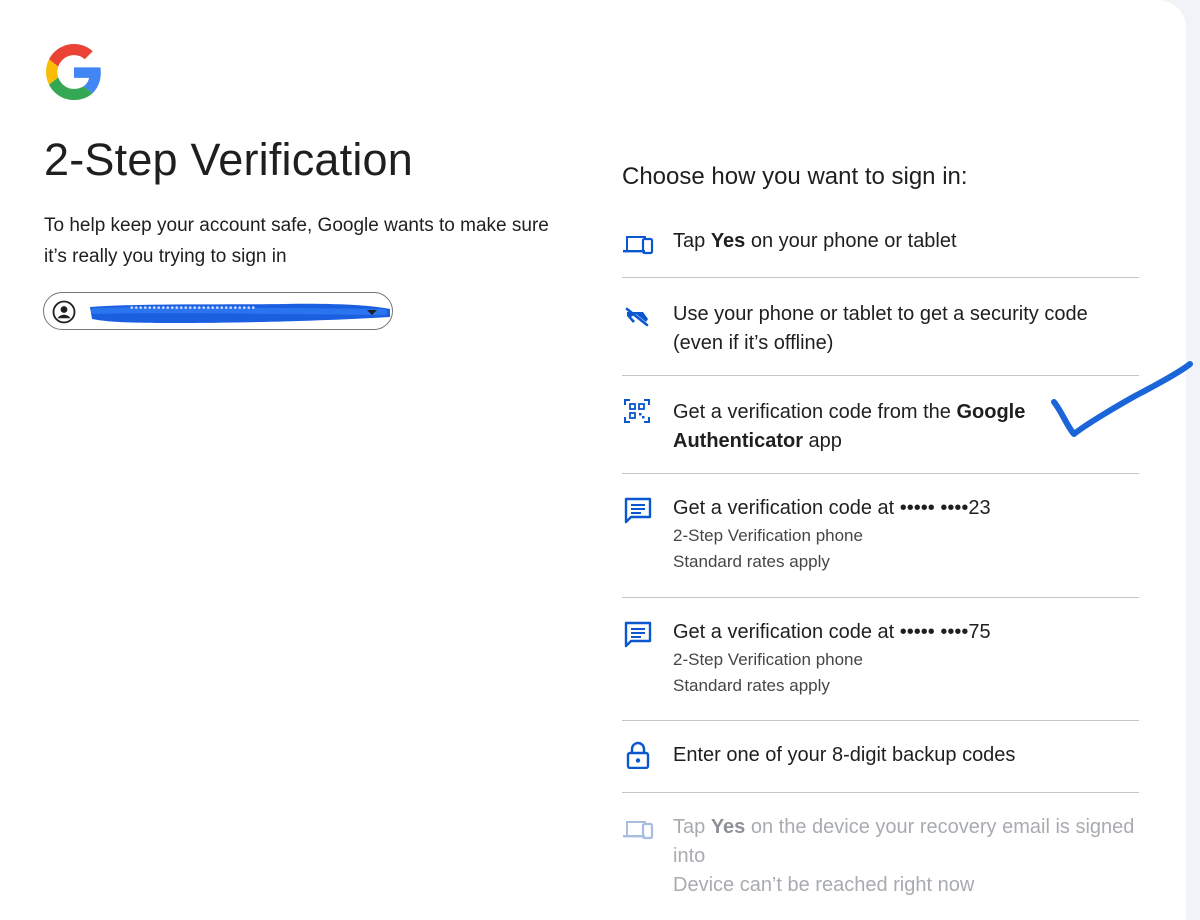 The width and height of the screenshot is (1200, 920). I want to click on option-subtext: Device can’t be reached right now, so click(824, 885).